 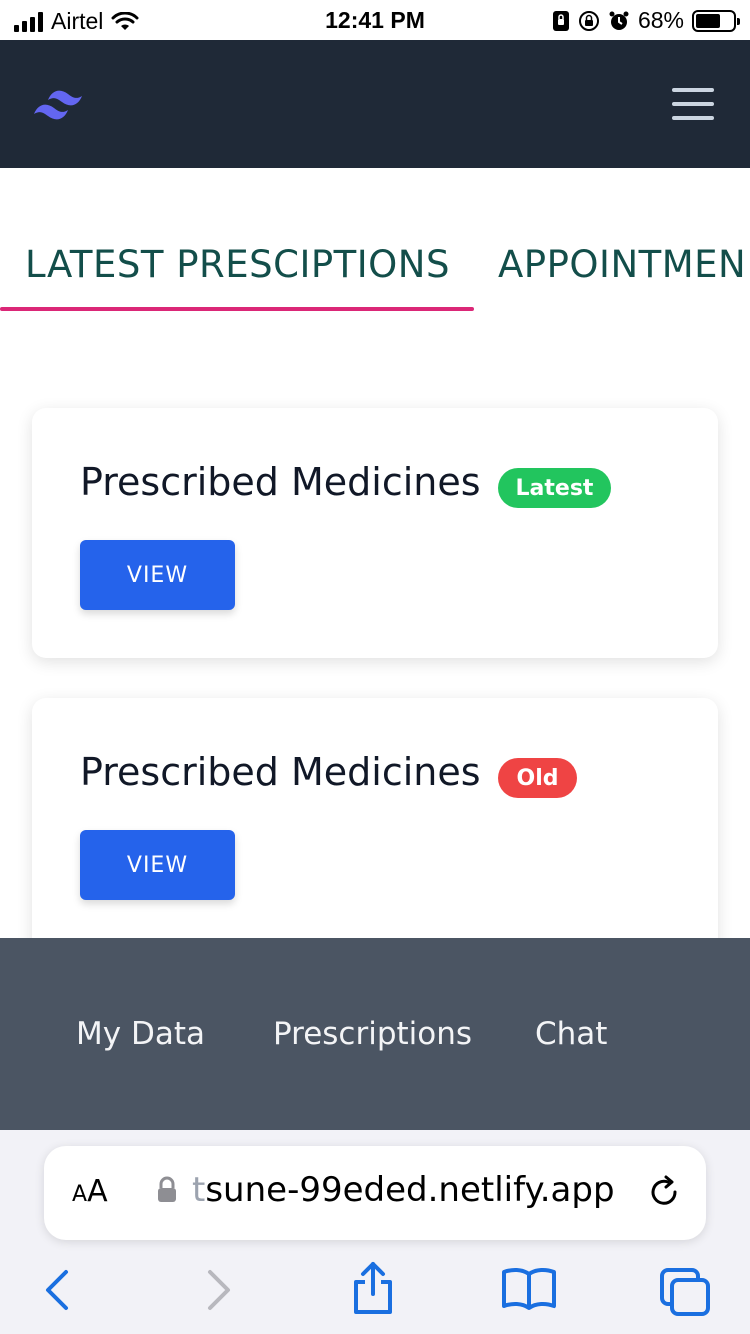 What do you see at coordinates (373, 1288) in the screenshot?
I see `share-icon` at bounding box center [373, 1288].